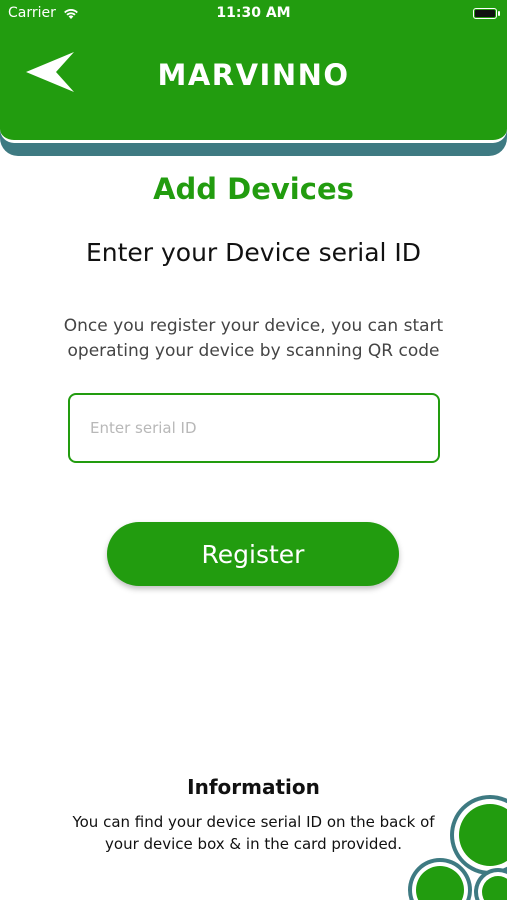  Describe the element at coordinates (486, 13) in the screenshot. I see `battery-icon` at that location.